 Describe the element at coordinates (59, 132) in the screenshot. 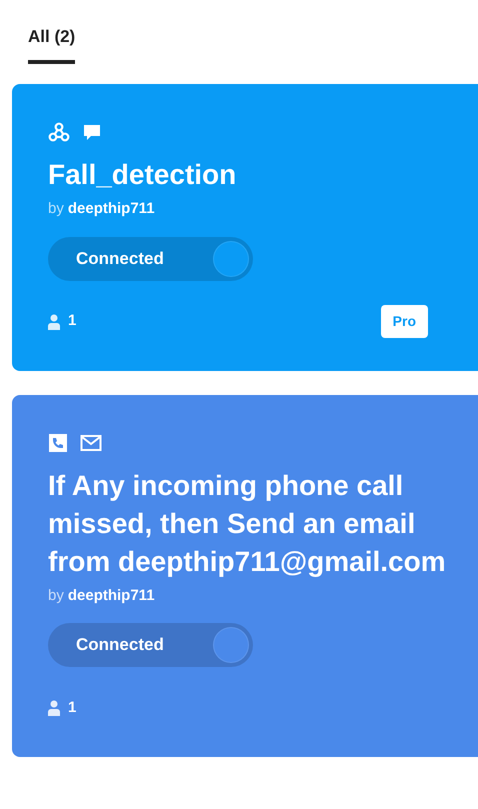

I see `network-icon` at that location.